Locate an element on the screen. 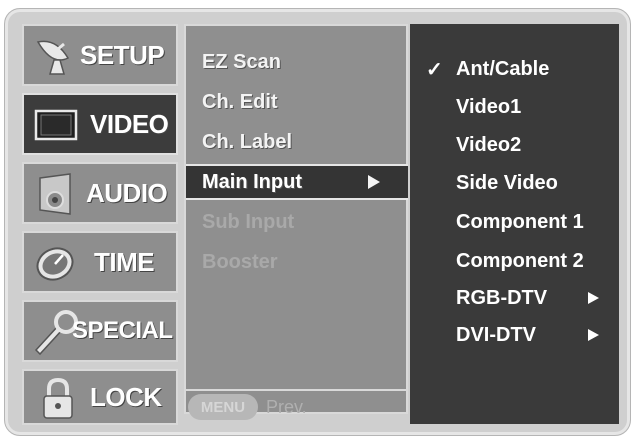 The height and width of the screenshot is (441, 635). submenu-item-label: Main Input is located at coordinates (252, 181).